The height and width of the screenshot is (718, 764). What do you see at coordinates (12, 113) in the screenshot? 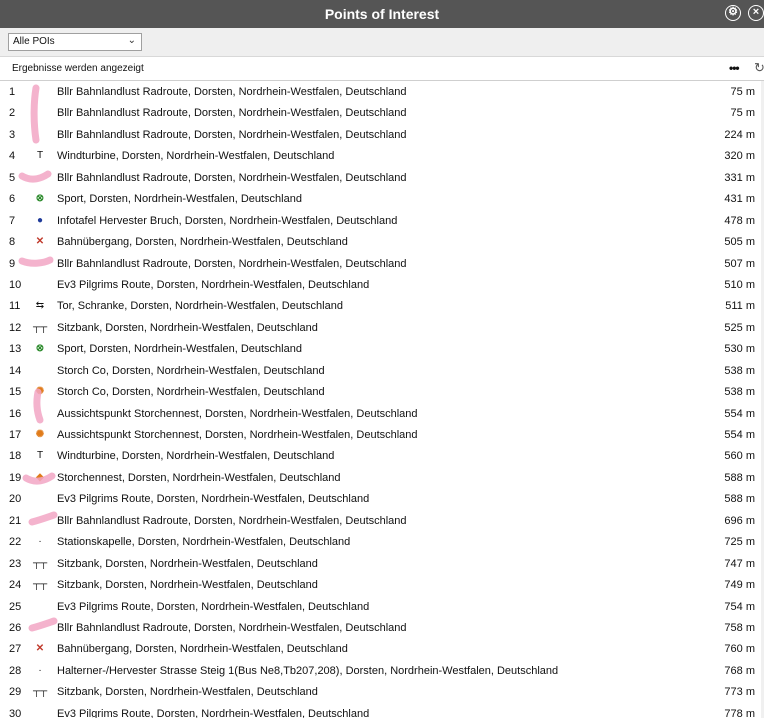
I see `row-number: 2` at bounding box center [12, 113].